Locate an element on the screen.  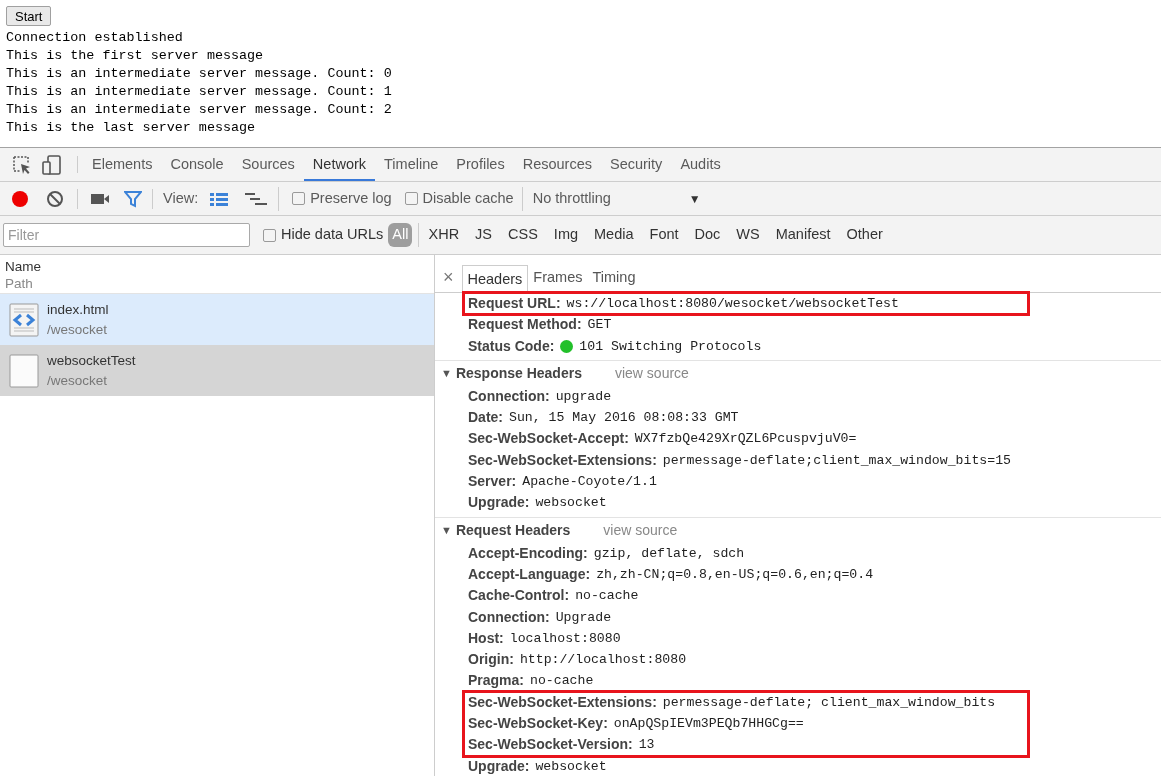
panel-tab: Resources is located at coordinates (557, 164).